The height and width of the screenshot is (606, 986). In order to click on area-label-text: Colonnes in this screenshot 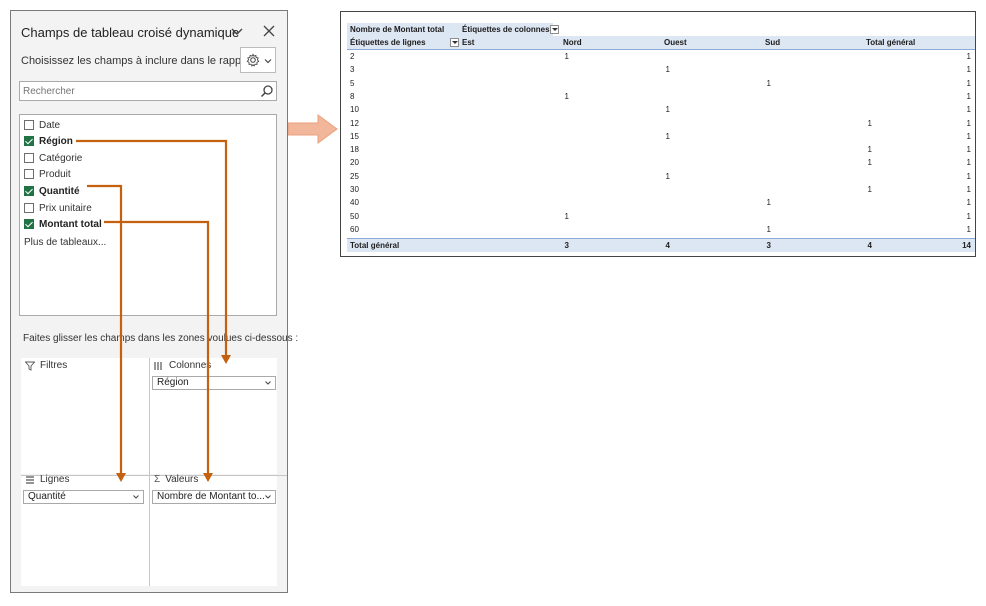, I will do `click(190, 365)`.